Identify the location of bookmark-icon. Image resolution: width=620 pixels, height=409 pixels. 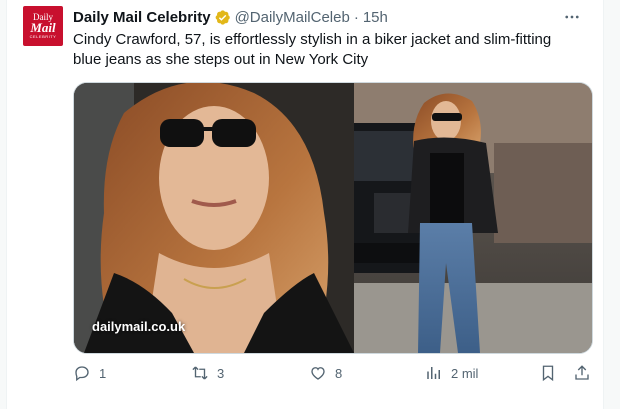
(548, 373).